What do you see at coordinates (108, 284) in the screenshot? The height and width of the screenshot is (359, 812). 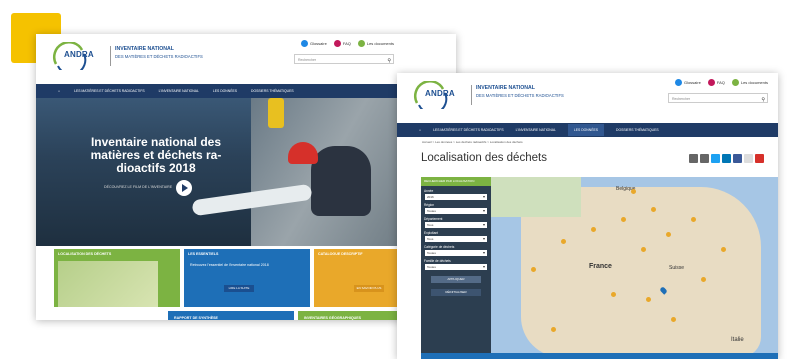 I see `france-map-thumbnail` at bounding box center [108, 284].